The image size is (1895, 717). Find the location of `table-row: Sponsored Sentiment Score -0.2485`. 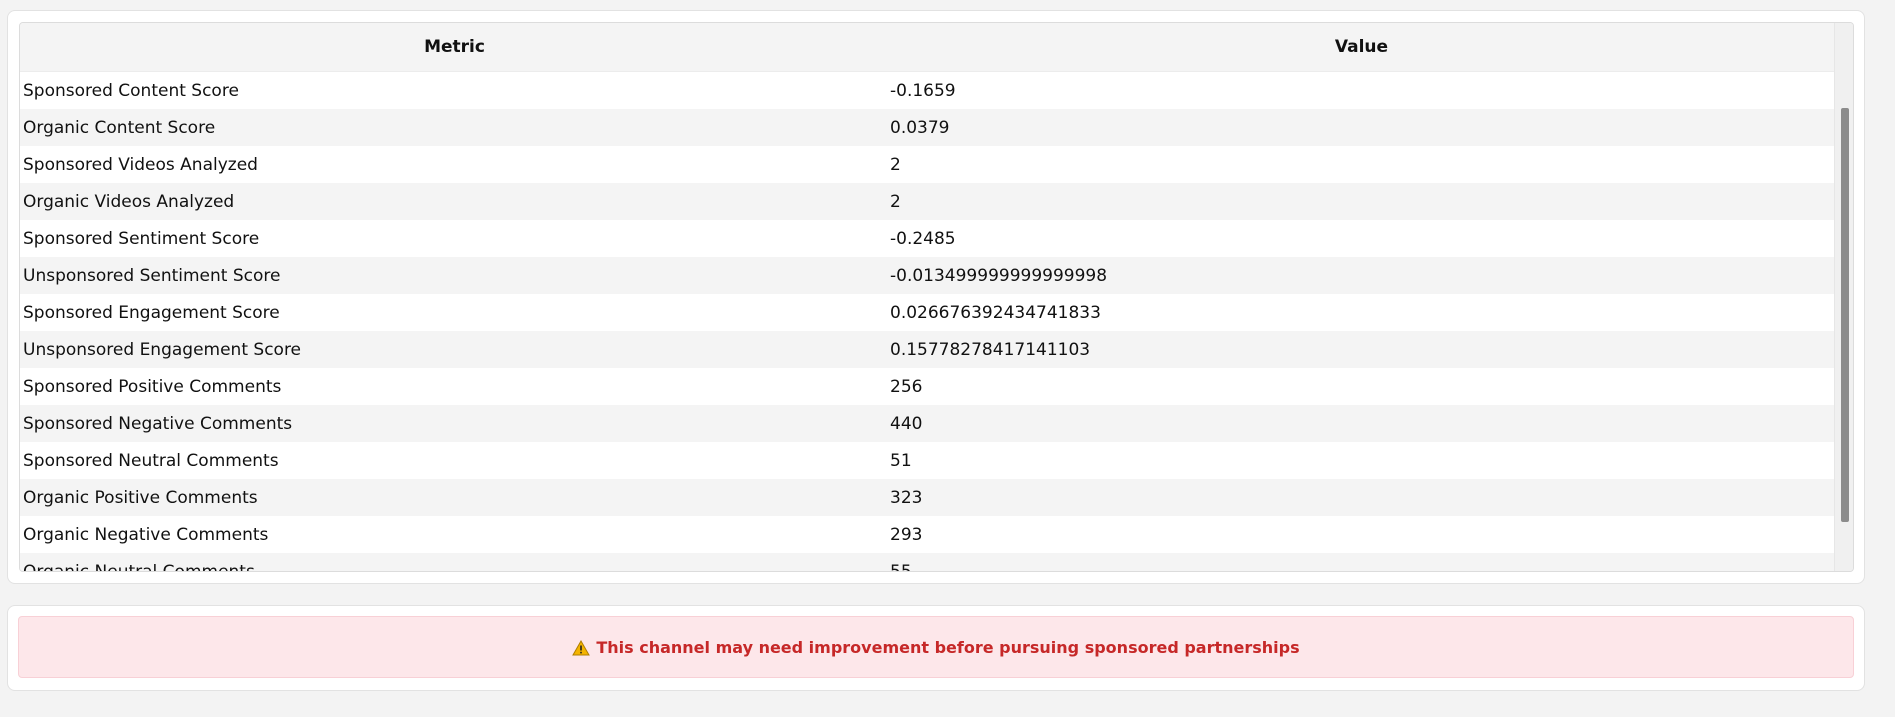

table-row: Sponsored Sentiment Score -0.2485 is located at coordinates (927, 238).